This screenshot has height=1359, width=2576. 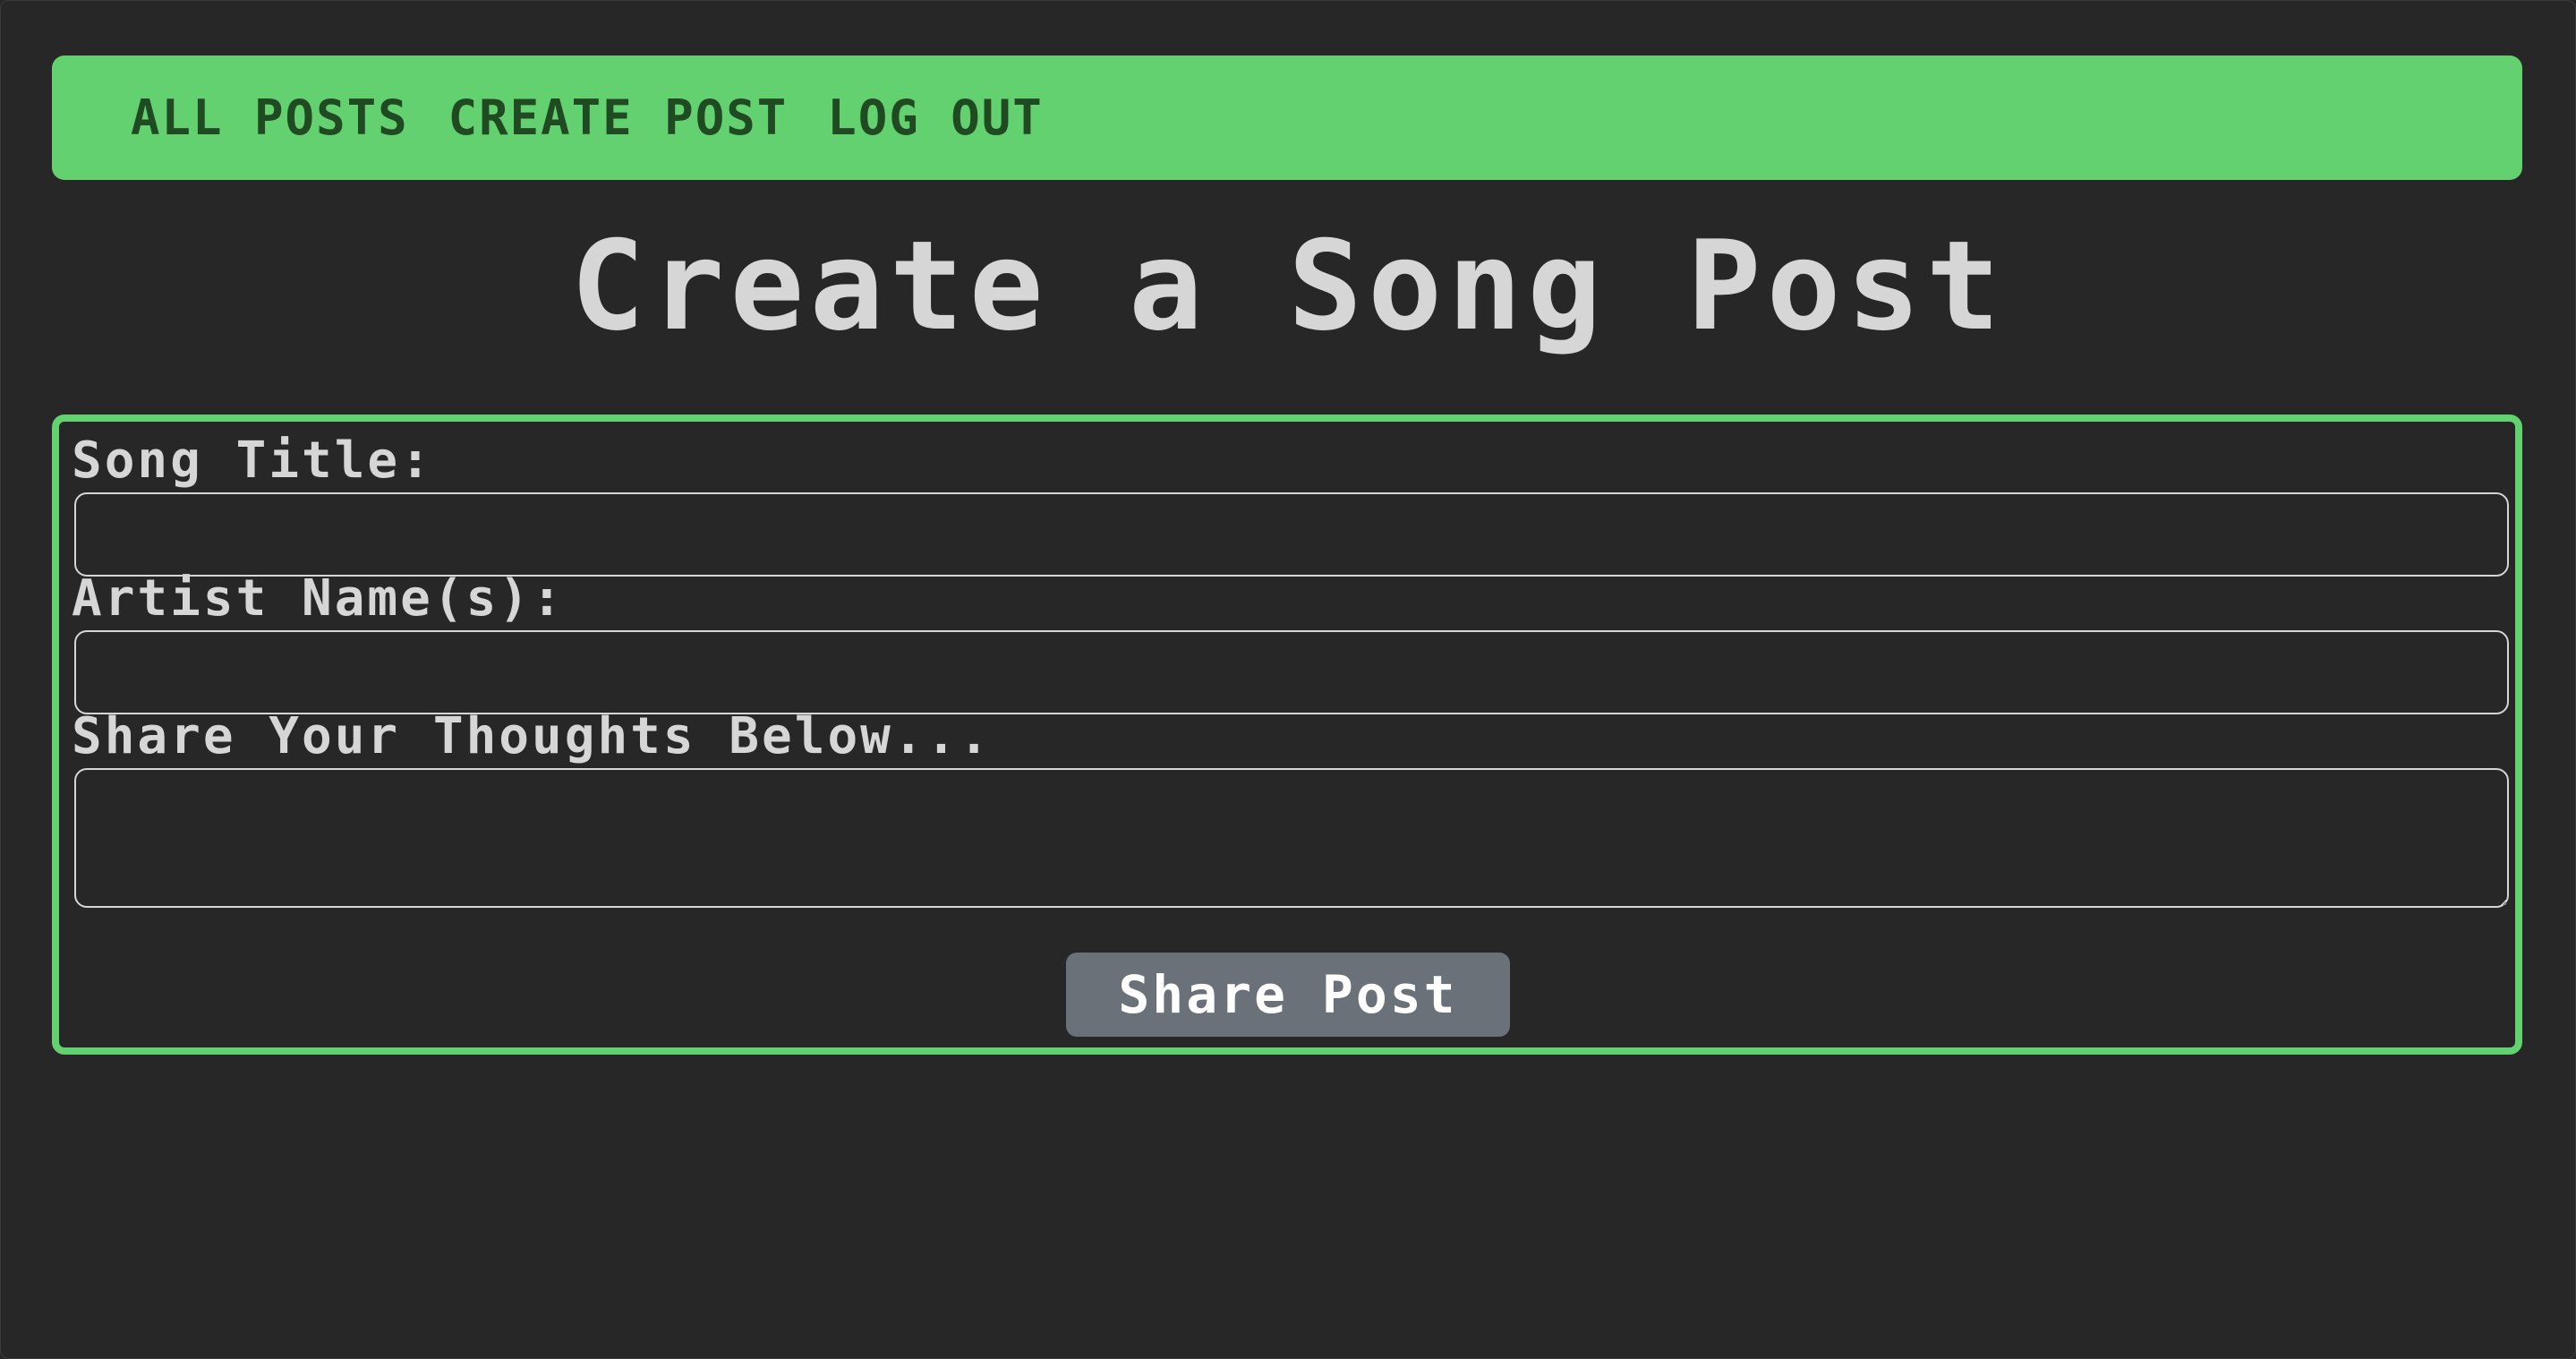 What do you see at coordinates (935, 118) in the screenshot?
I see `nav-link-log-out: LOG OUT` at bounding box center [935, 118].